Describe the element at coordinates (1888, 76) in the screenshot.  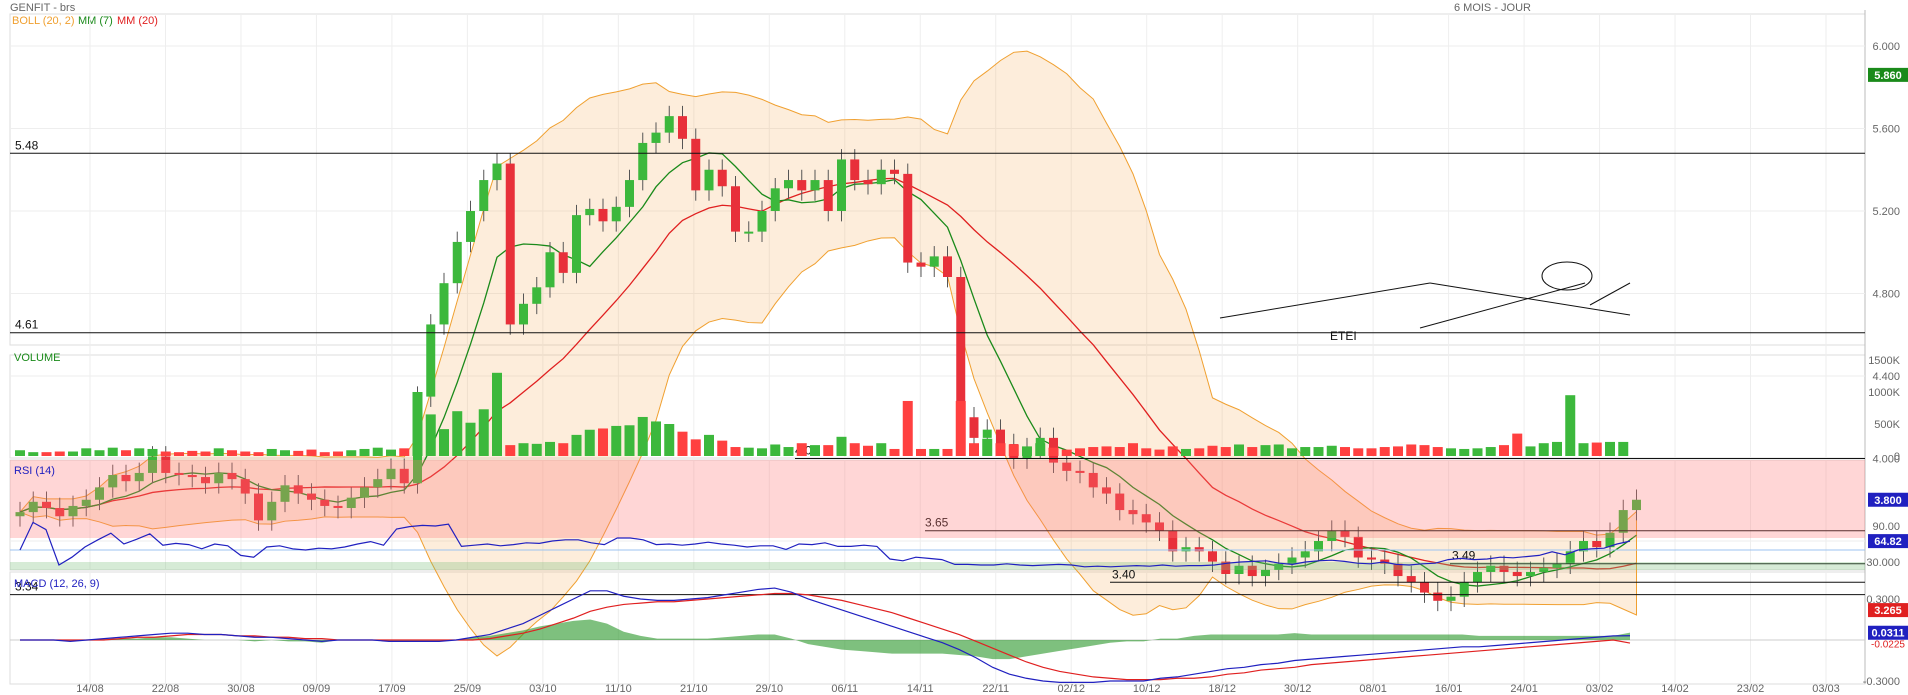
I see `price-tag-text: 5.860` at that location.